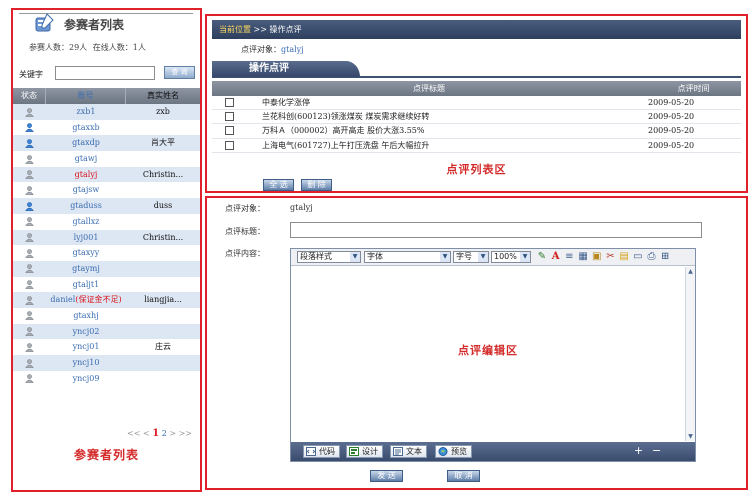 Image resolution: width=755 pixels, height=501 pixels. I want to click on format-icon: ✎, so click(542, 257).